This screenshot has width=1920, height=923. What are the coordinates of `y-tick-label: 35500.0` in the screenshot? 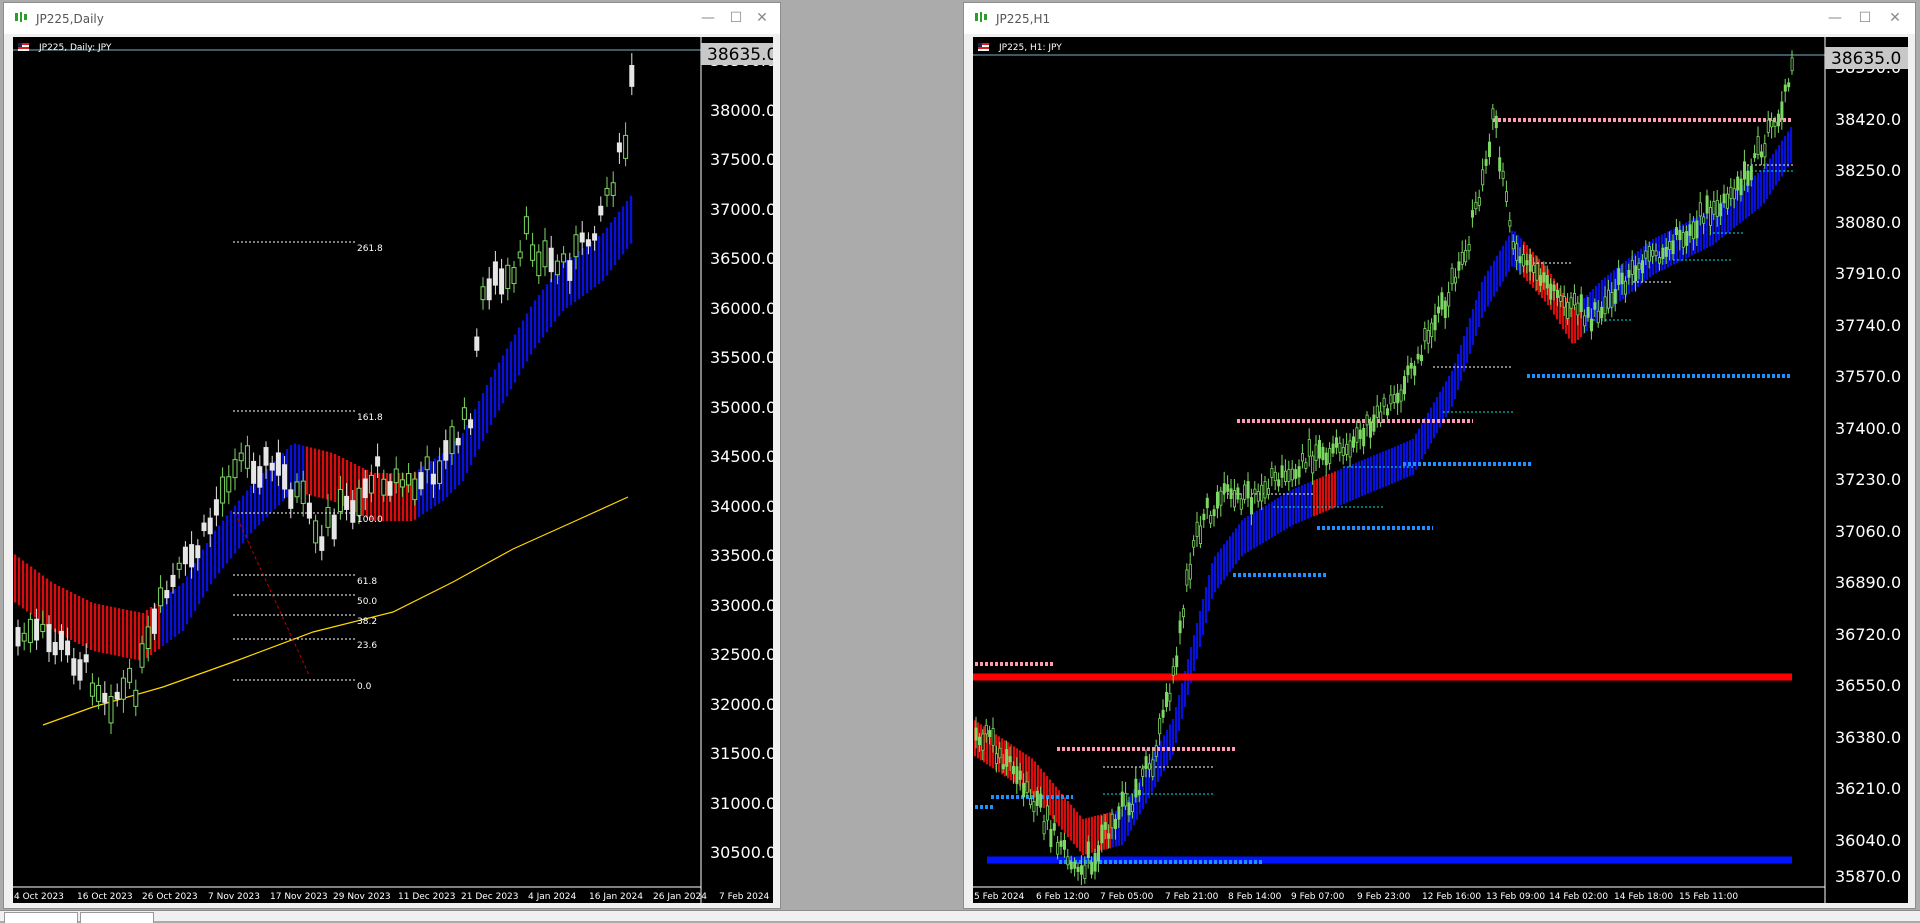 It's located at (741, 357).